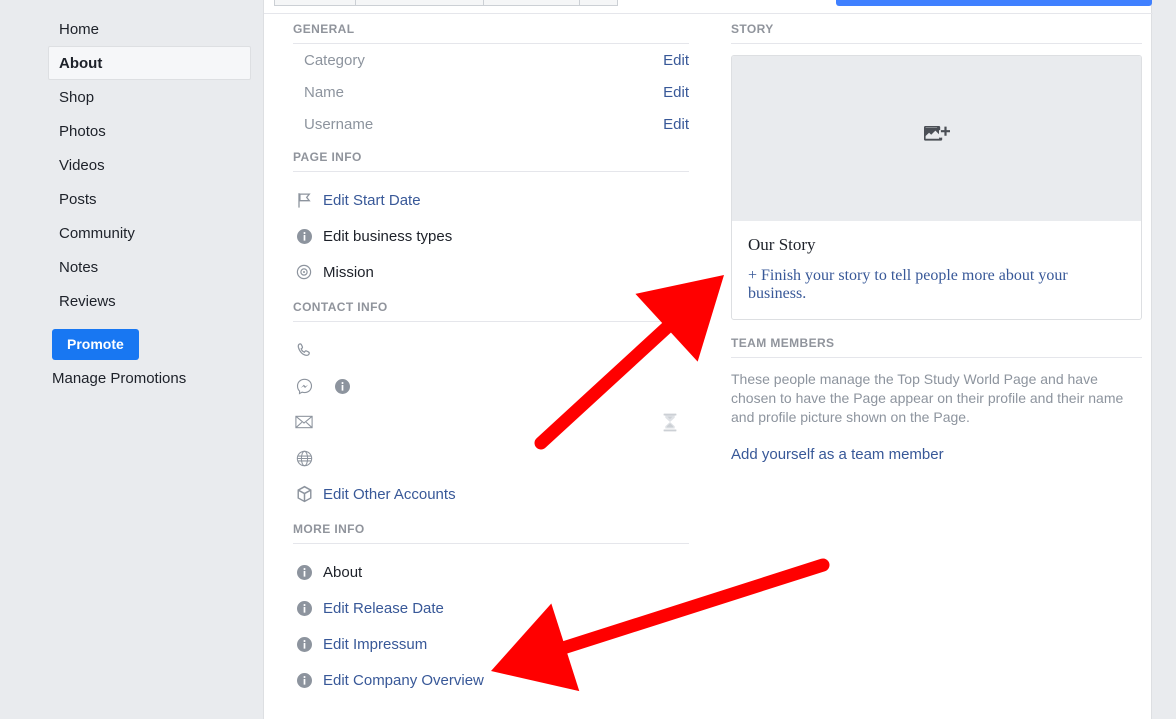  Describe the element at coordinates (149, 131) in the screenshot. I see `sidebar-item-photos: Photos` at that location.